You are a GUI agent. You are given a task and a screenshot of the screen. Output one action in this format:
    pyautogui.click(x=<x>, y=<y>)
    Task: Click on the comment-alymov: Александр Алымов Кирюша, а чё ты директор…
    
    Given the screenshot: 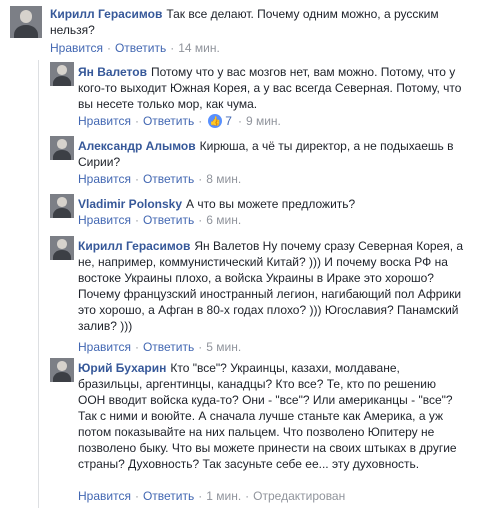 What is the action you would take?
    pyautogui.click(x=270, y=162)
    